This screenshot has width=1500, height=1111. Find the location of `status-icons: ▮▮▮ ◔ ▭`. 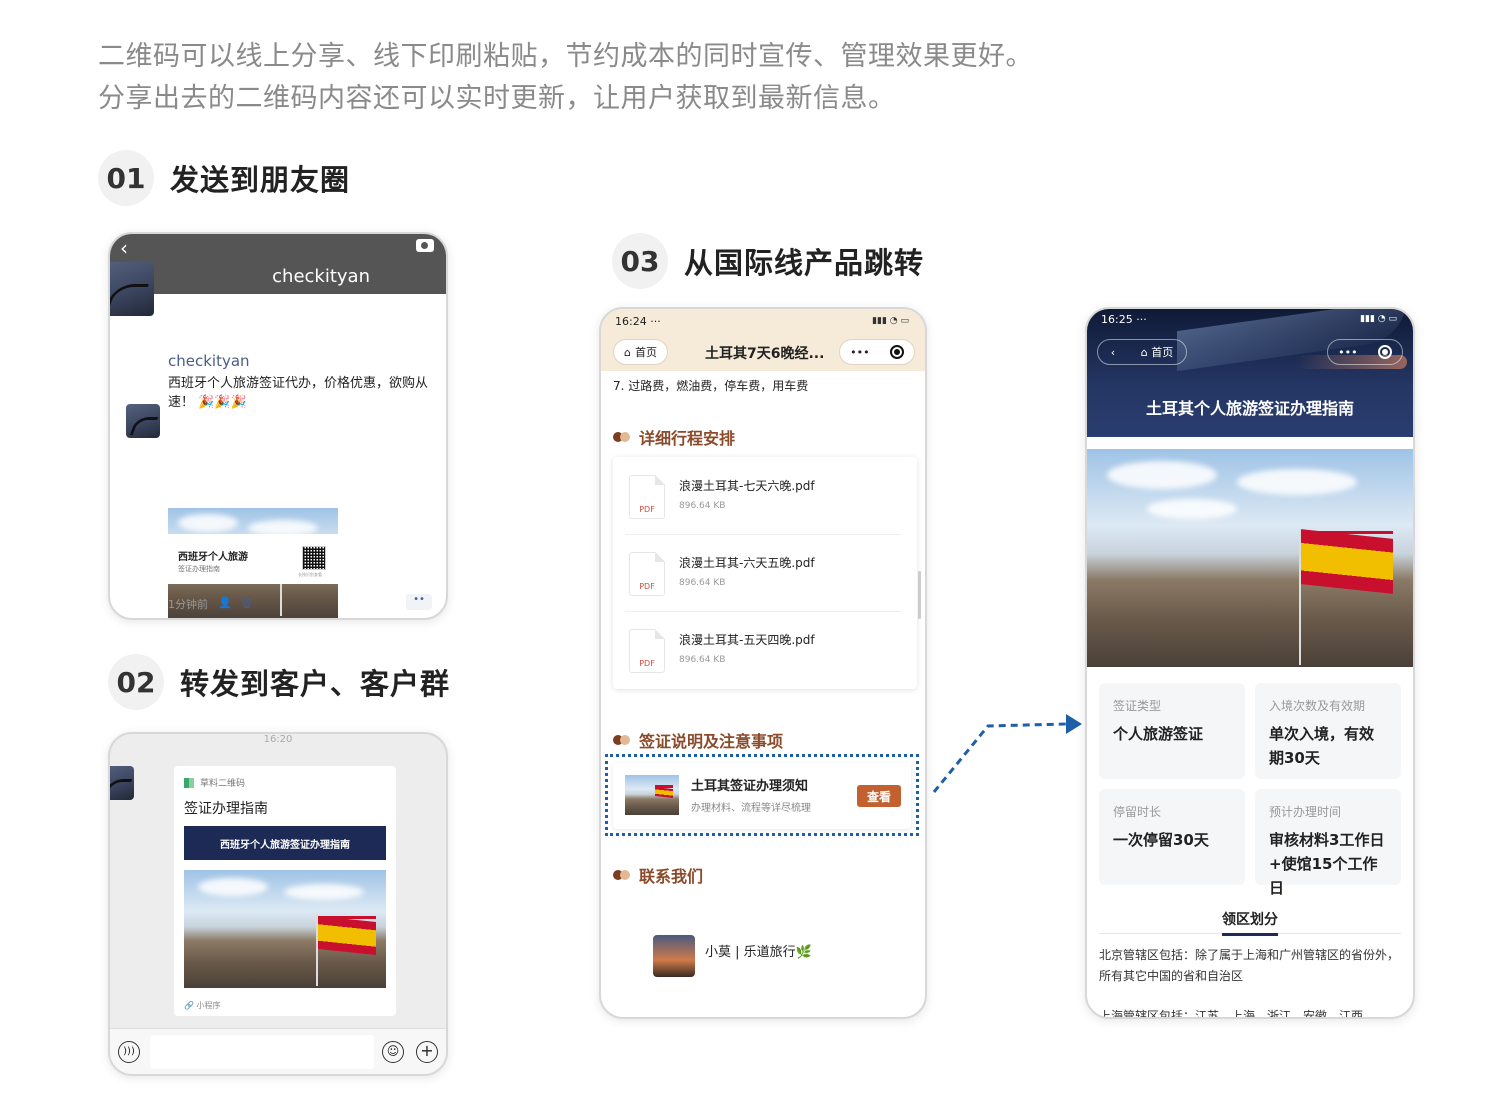

status-icons: ▮▮▮ ◔ ▭ is located at coordinates (890, 321).